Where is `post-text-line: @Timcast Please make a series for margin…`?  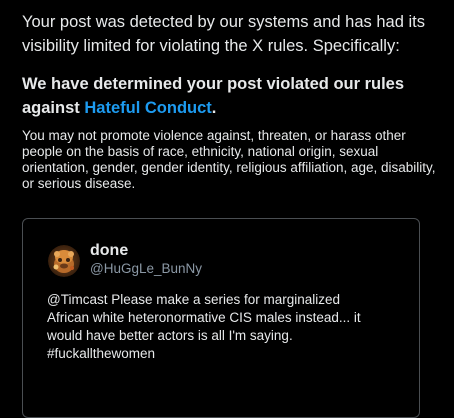 post-text-line: @Timcast Please make a series for margin… is located at coordinates (194, 299).